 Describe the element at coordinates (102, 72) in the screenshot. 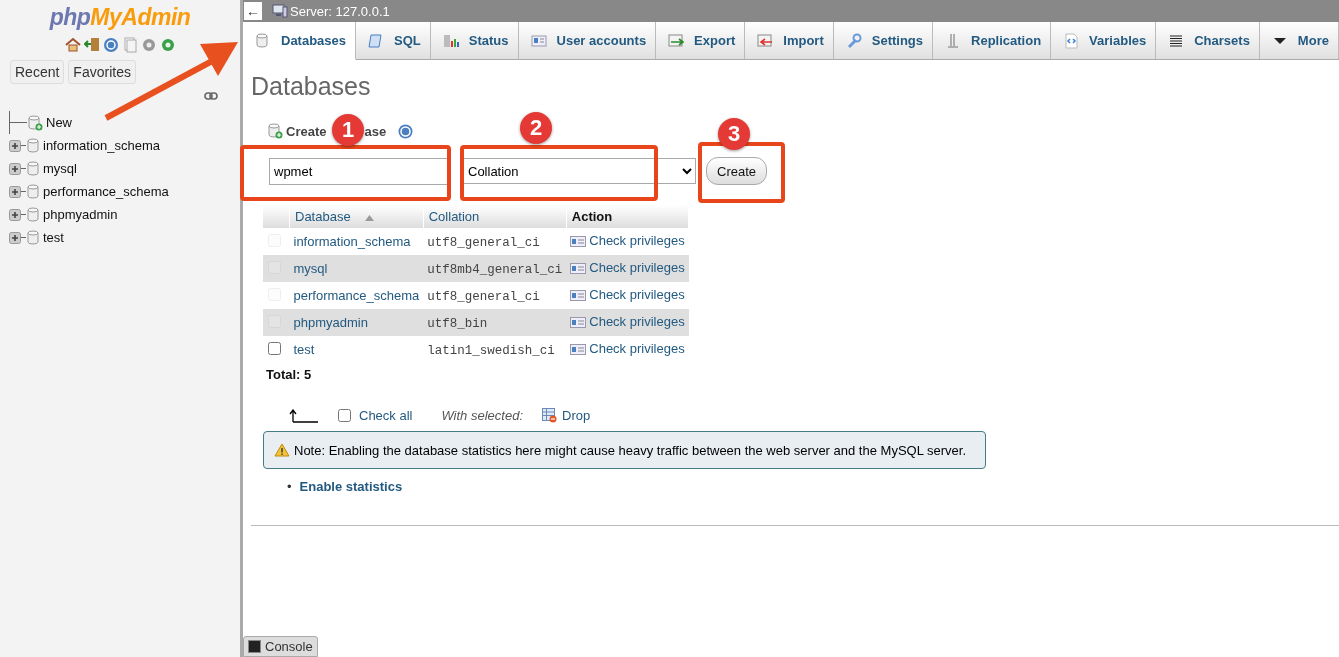

I see `sidebar-tab-button: Favorites` at that location.